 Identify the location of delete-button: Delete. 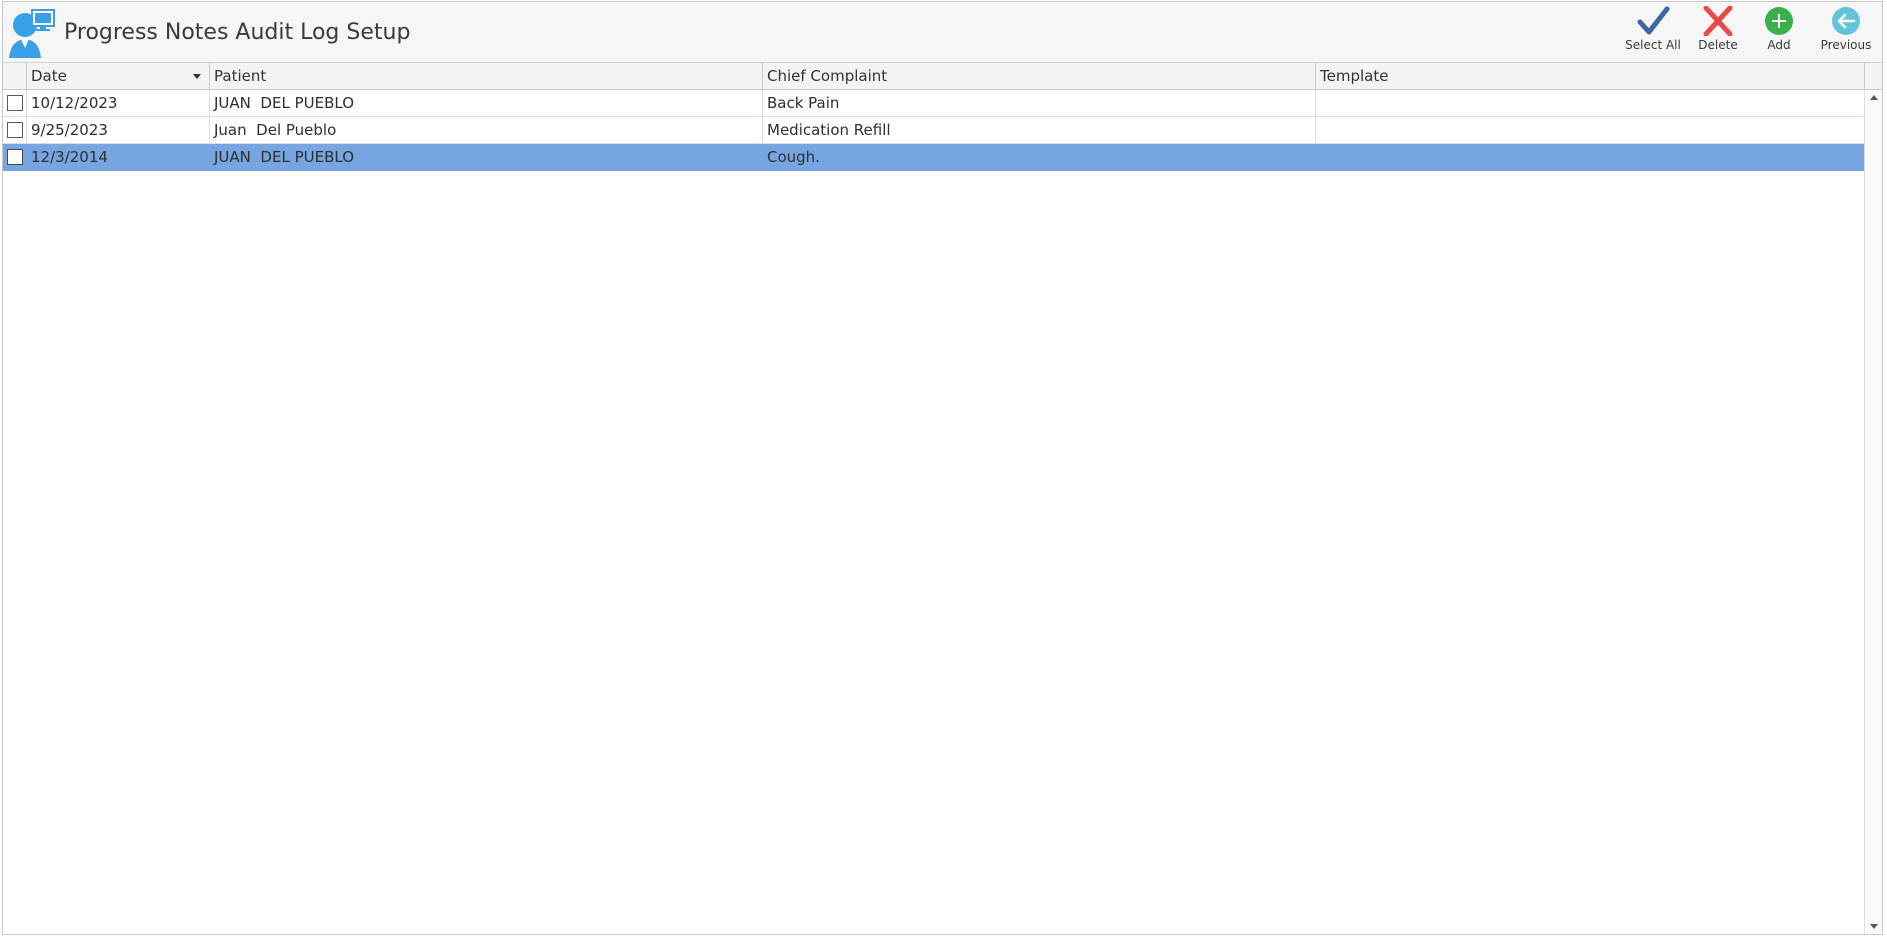
(1718, 33).